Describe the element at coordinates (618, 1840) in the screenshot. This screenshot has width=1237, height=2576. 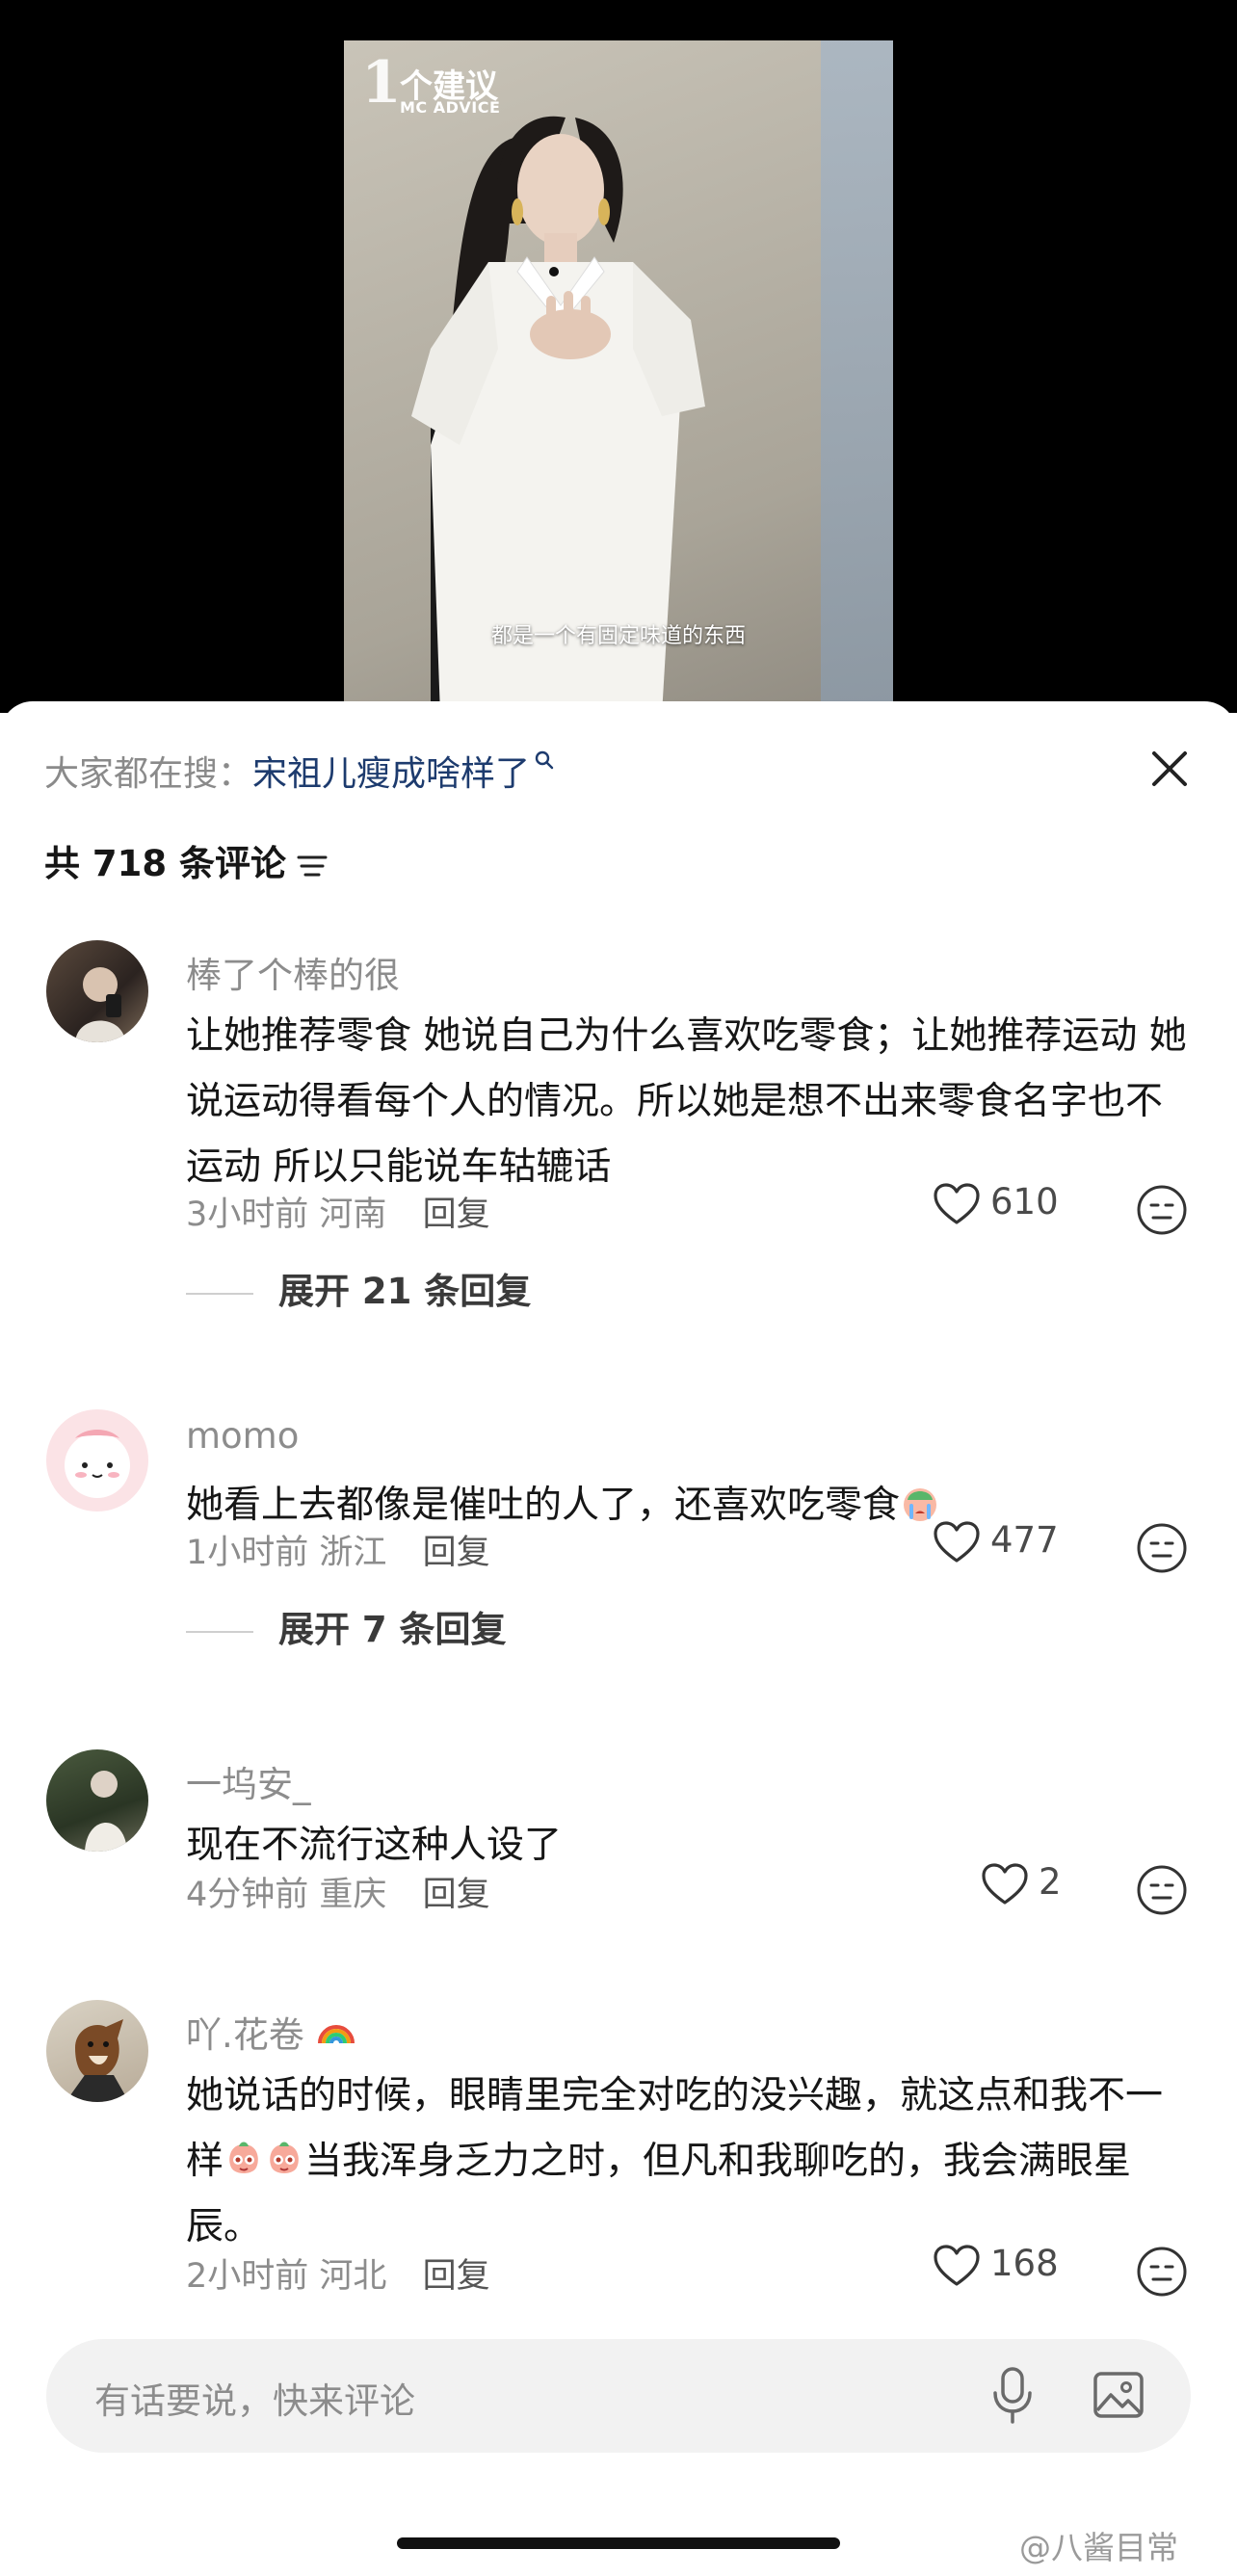
I see `comment-item: 一坞安_ 现在不流行这种人设了 4分钟前 重庆 回复 2` at that location.